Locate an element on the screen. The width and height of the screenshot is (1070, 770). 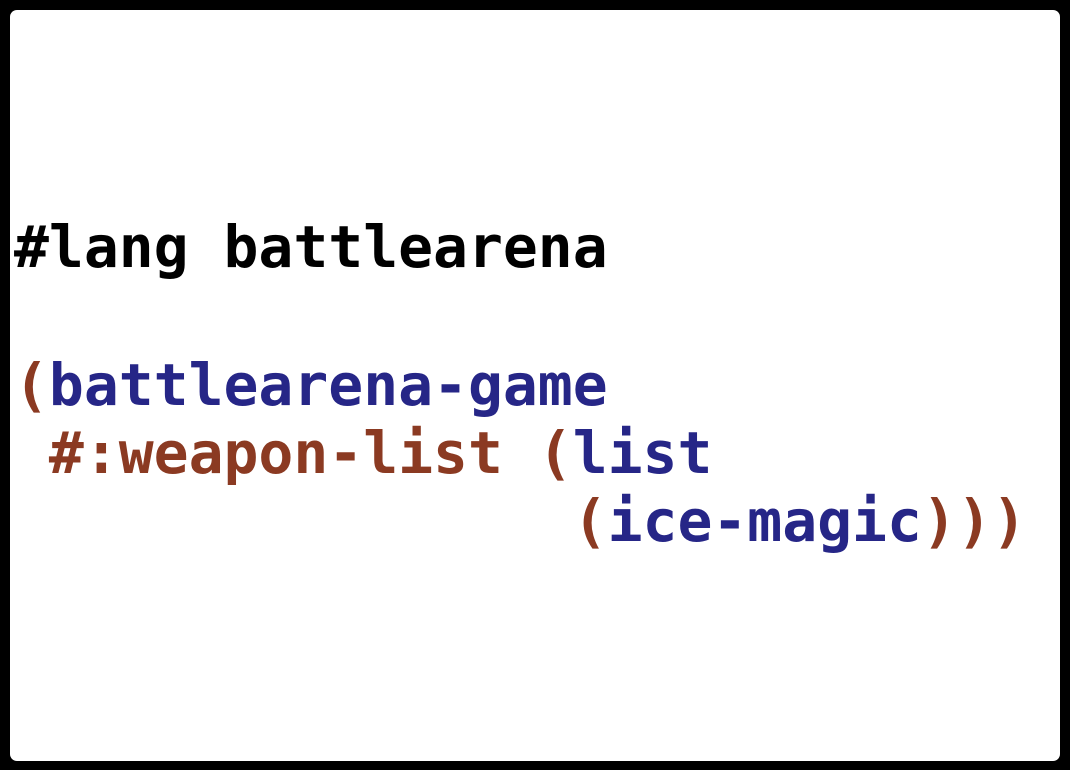
lang-directive: #lang battlearena is located at coordinates (311, 247).